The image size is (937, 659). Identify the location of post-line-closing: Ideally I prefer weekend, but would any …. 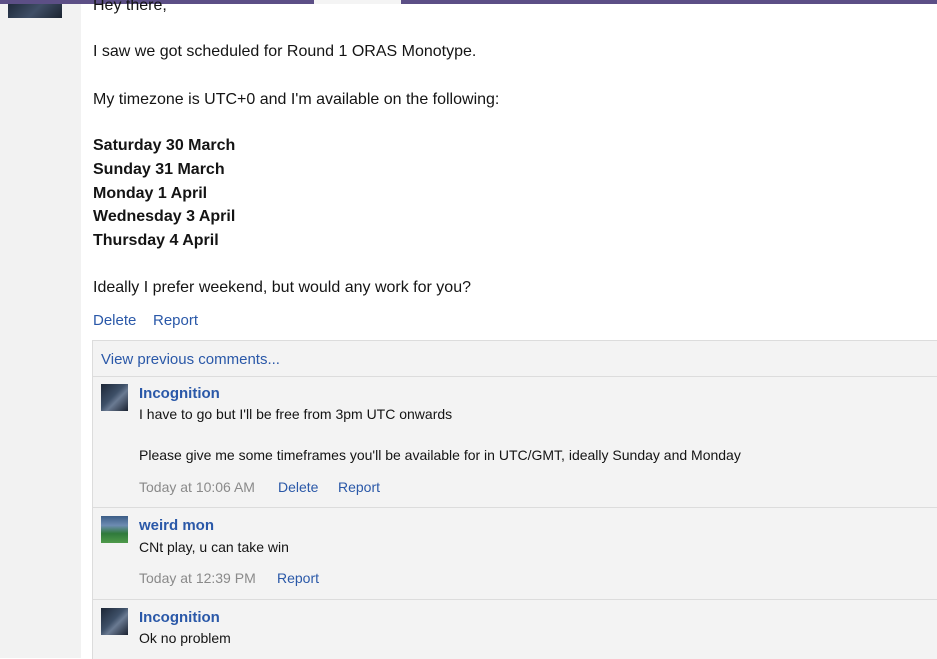
(282, 287).